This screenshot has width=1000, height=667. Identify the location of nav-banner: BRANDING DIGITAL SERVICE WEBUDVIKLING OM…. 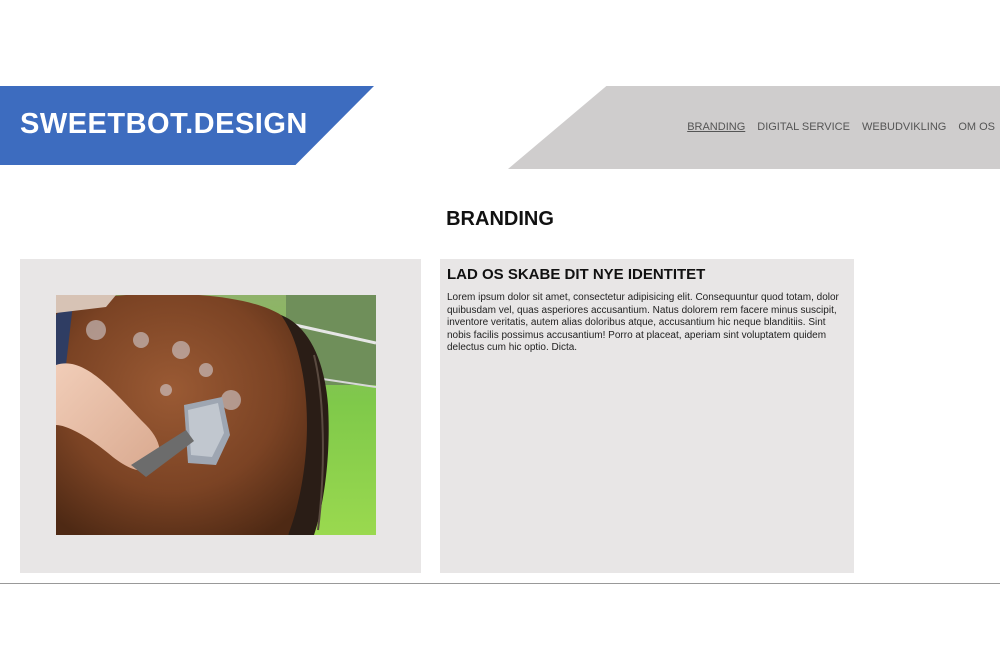
(754, 127).